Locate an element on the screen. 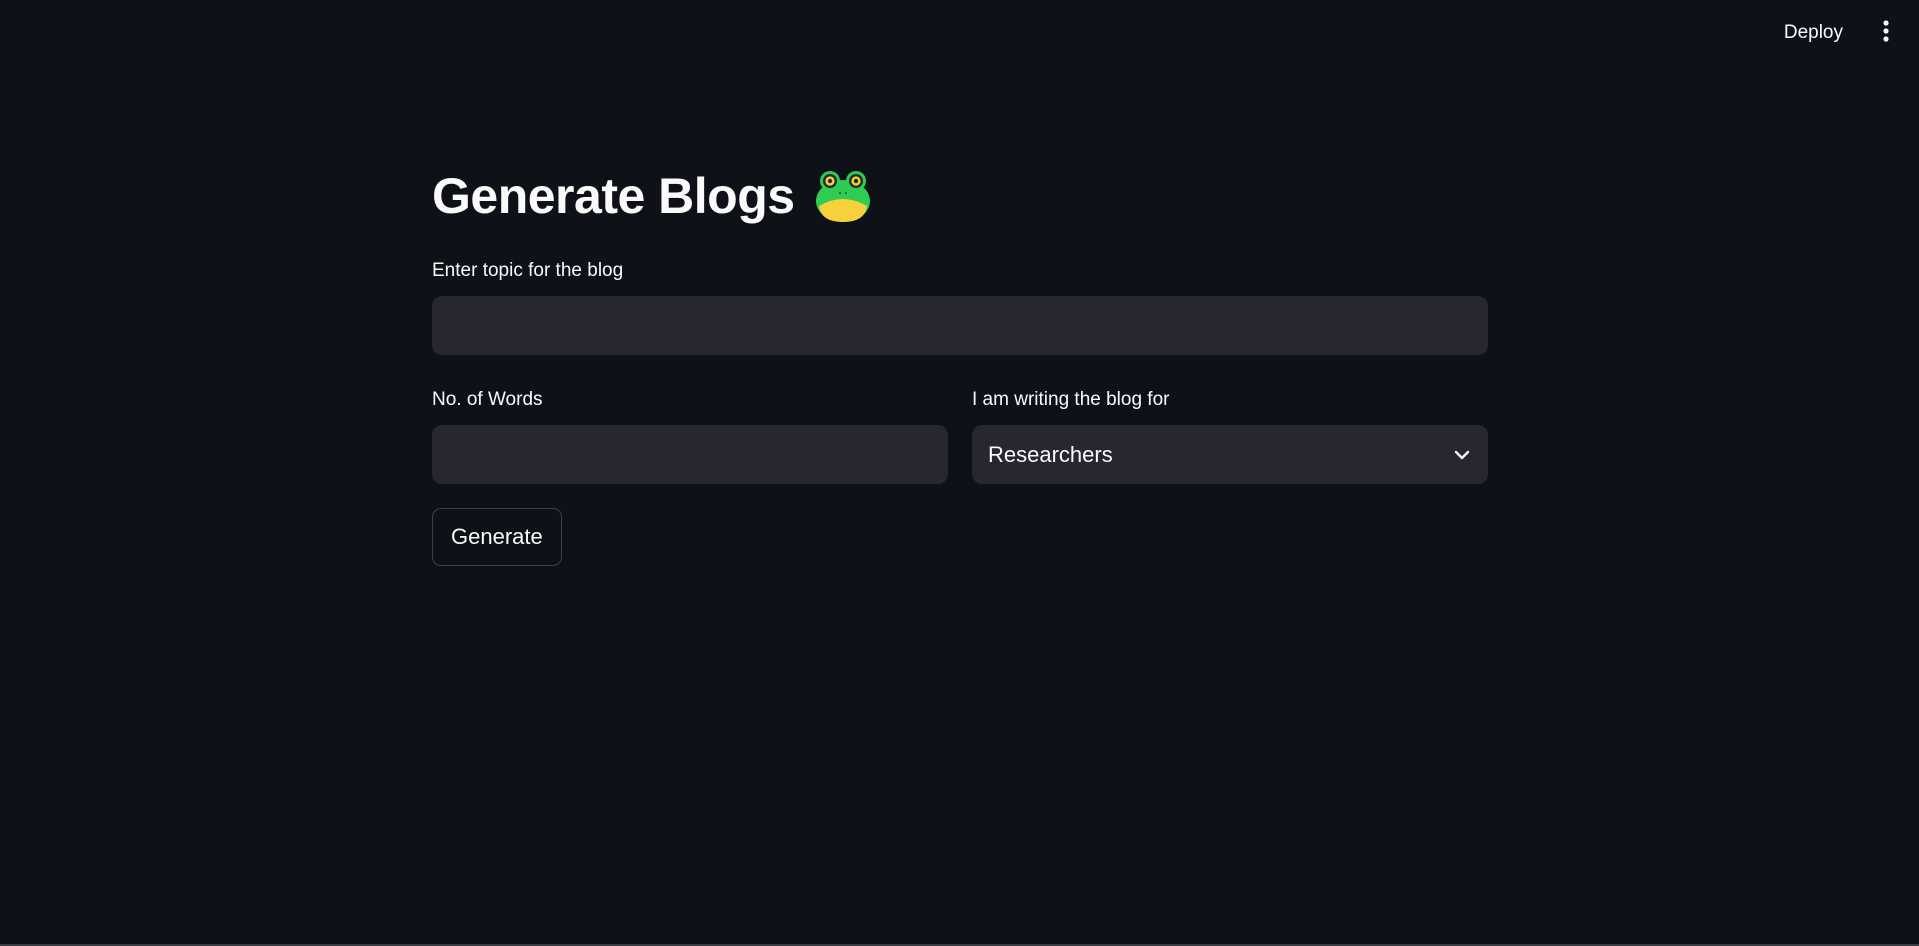 The image size is (1919, 946). words-field-group: No. of Words is located at coordinates (690, 436).